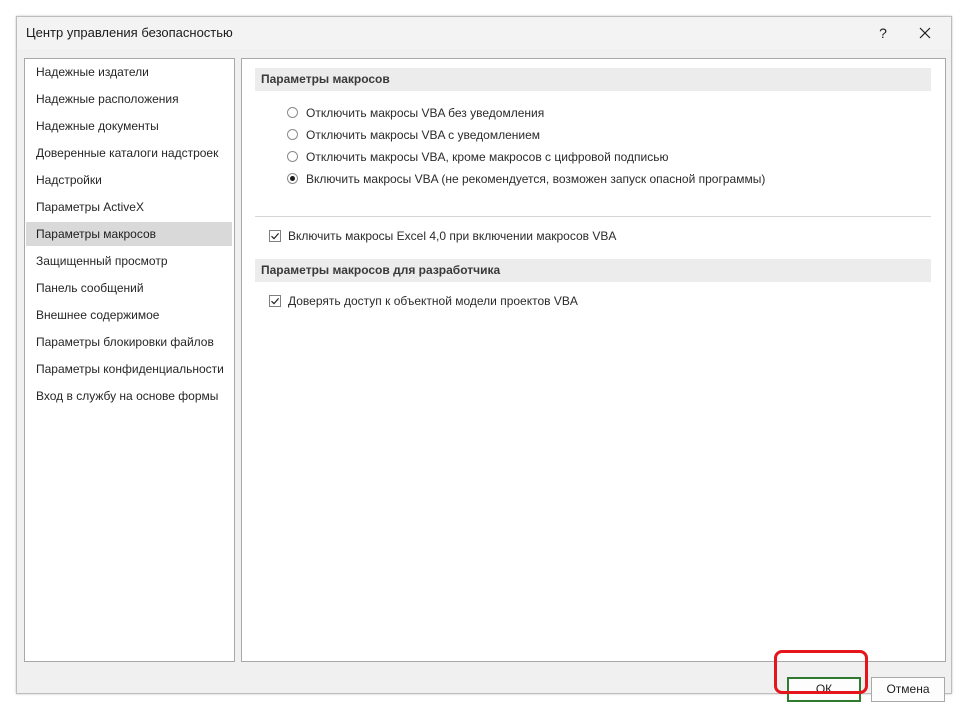  I want to click on checkbox-excel4-macros, so click(275, 236).